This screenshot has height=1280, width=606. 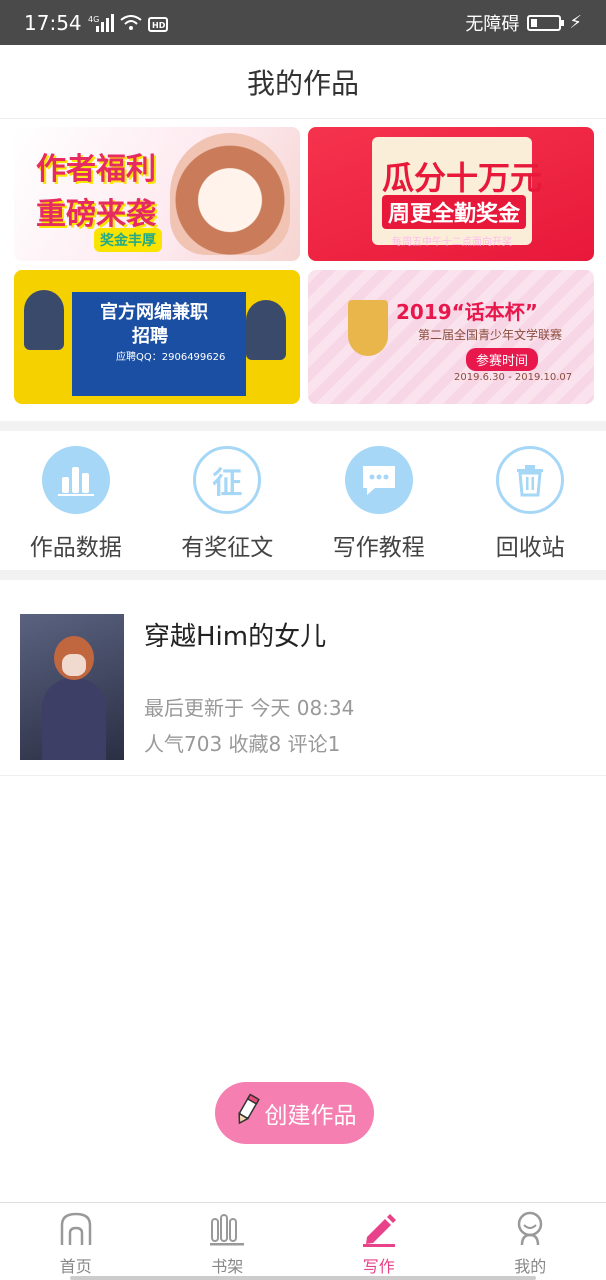 What do you see at coordinates (227, 1231) in the screenshot?
I see `bookshelf-icon` at bounding box center [227, 1231].